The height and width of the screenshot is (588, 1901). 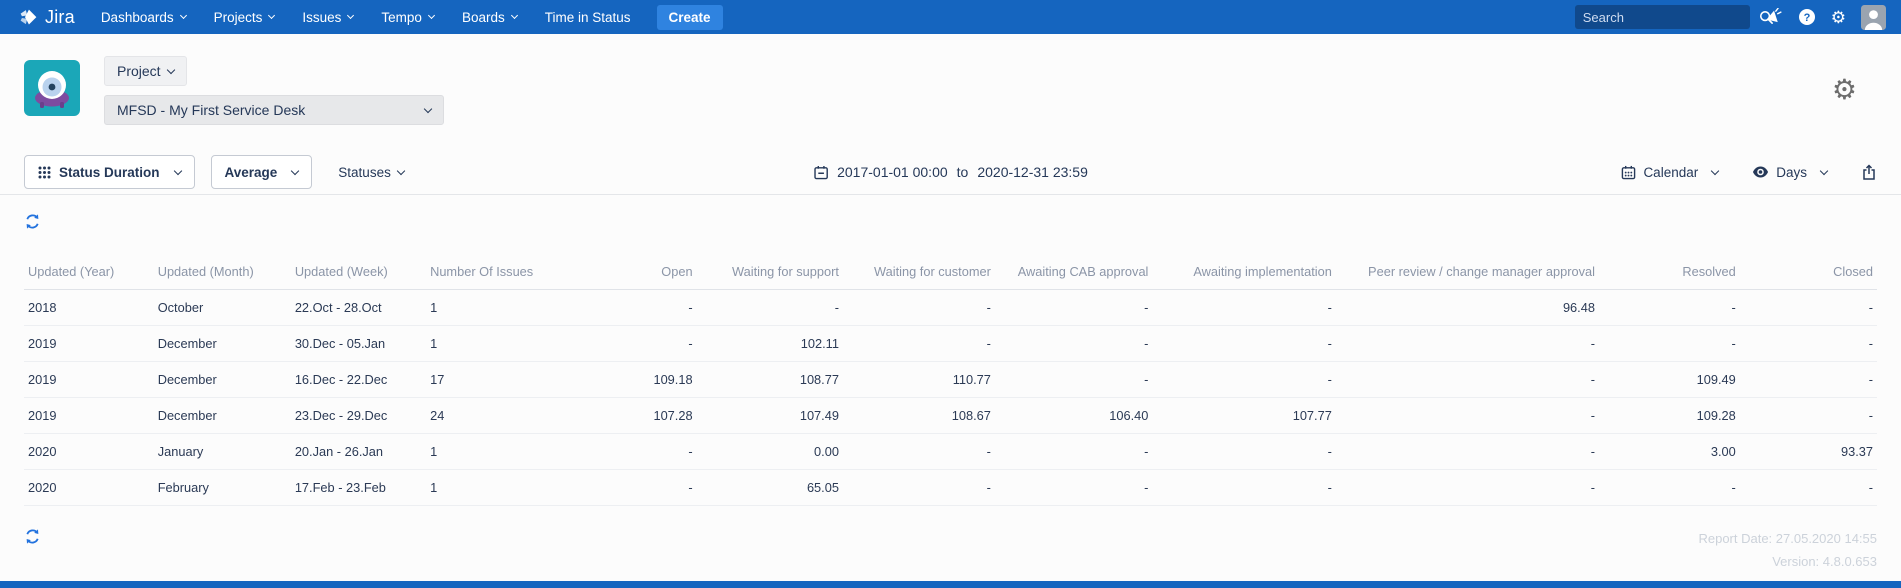 I want to click on report-date: Report Date: 27.05.2020 14:55, so click(x=1787, y=538).